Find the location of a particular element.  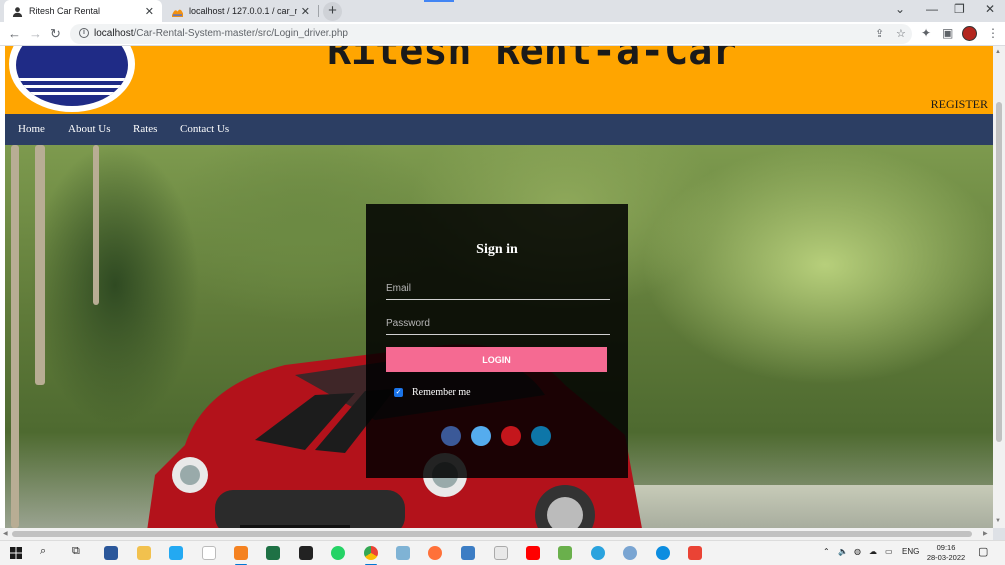

paint-icon is located at coordinates (501, 553).